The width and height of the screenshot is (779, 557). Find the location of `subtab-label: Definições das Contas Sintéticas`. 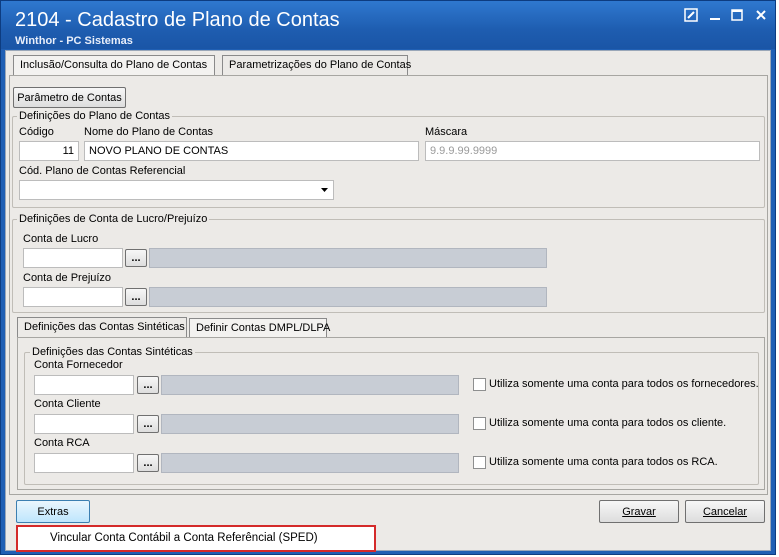

subtab-label: Definições das Contas Sintéticas is located at coordinates (104, 327).